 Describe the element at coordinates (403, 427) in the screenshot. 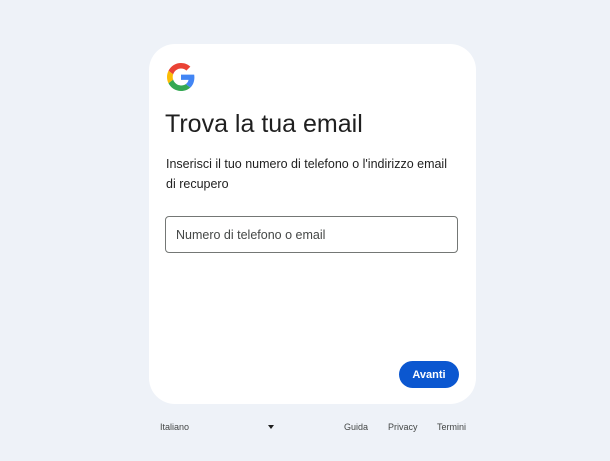

I see `privacy-link: Privacy` at that location.